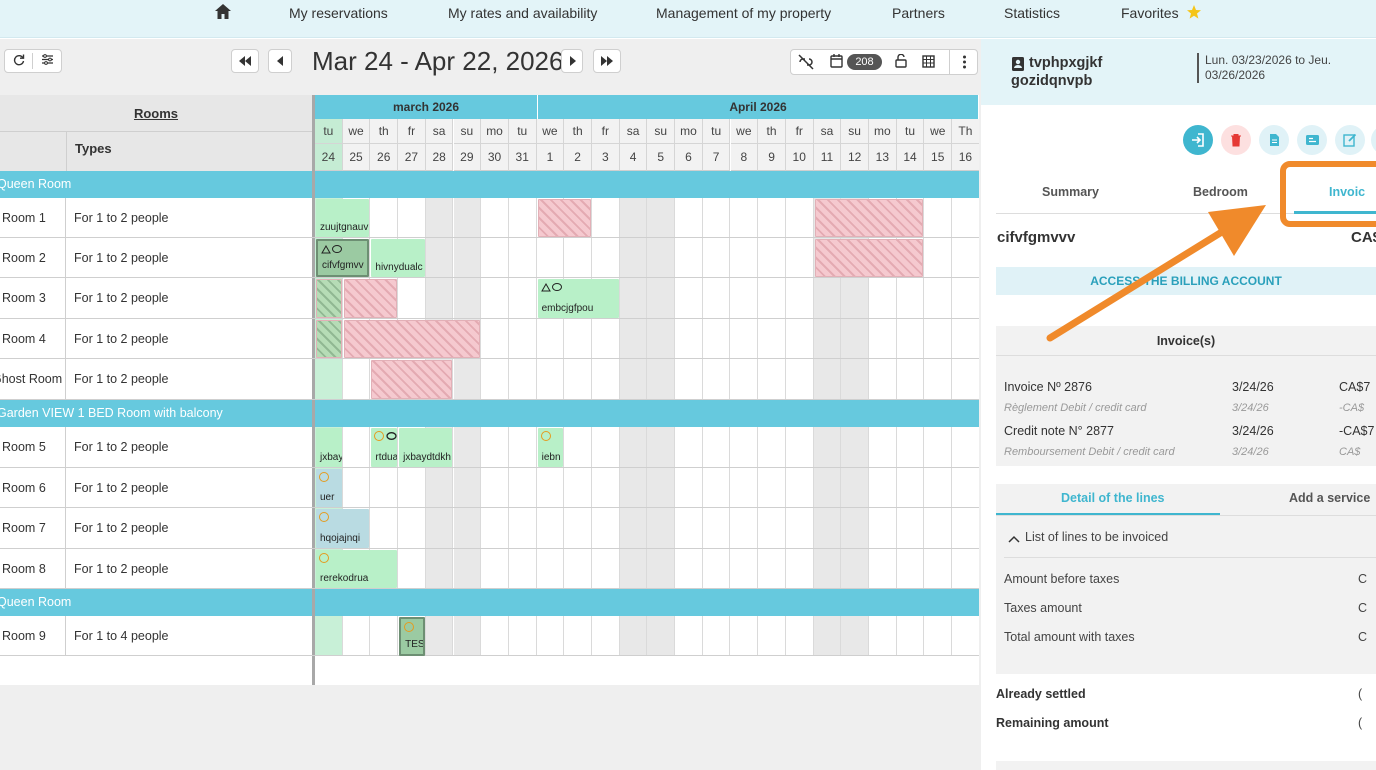 The width and height of the screenshot is (1376, 770). What do you see at coordinates (1032, 13) in the screenshot?
I see `nav-statistics: Statistics` at bounding box center [1032, 13].